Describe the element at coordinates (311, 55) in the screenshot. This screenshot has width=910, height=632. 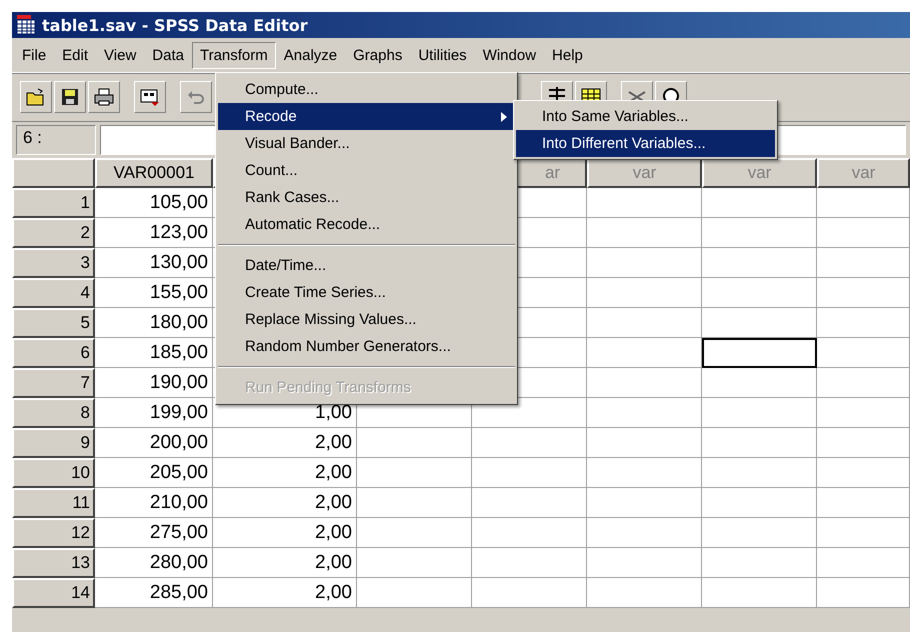
I see `menu-item: Analyze` at that location.